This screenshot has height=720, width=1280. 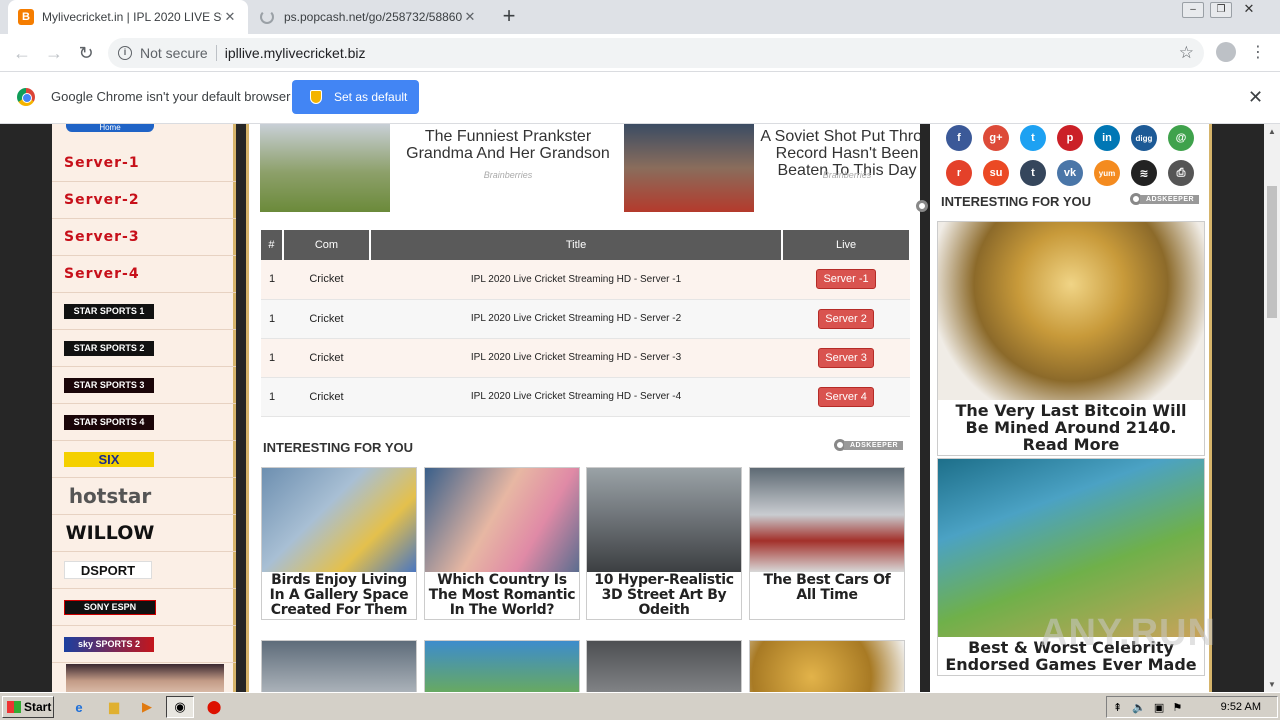 What do you see at coordinates (1221, 10) in the screenshot?
I see `restore-button: ❐` at bounding box center [1221, 10].